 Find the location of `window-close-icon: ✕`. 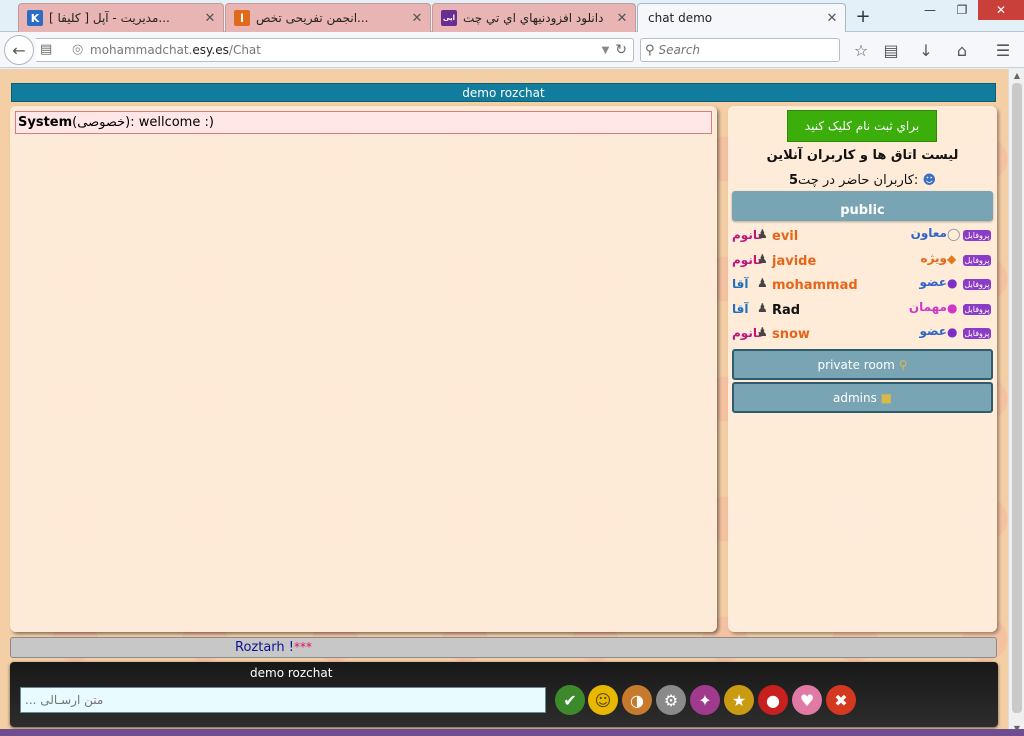

window-close-icon: ✕ is located at coordinates (1001, 10).